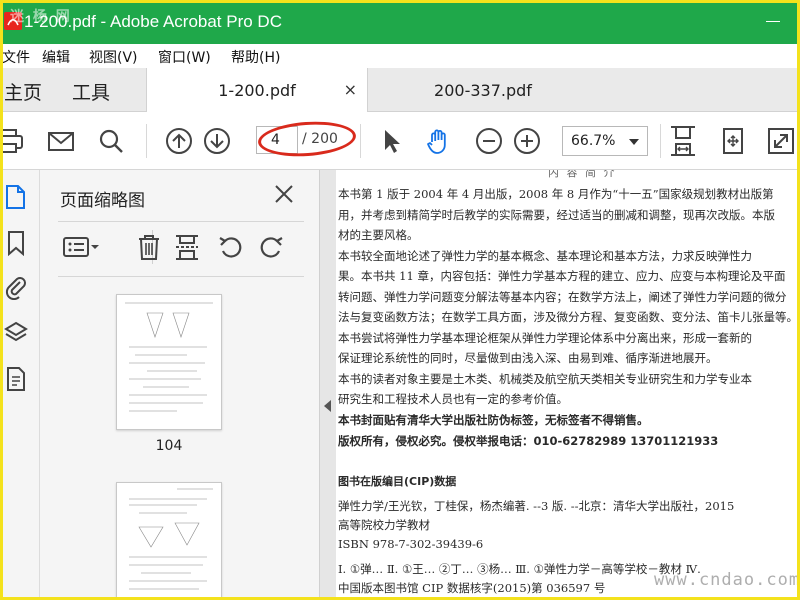 The image size is (800, 600). I want to click on site-watermark: www.cndao.com, so click(727, 580).